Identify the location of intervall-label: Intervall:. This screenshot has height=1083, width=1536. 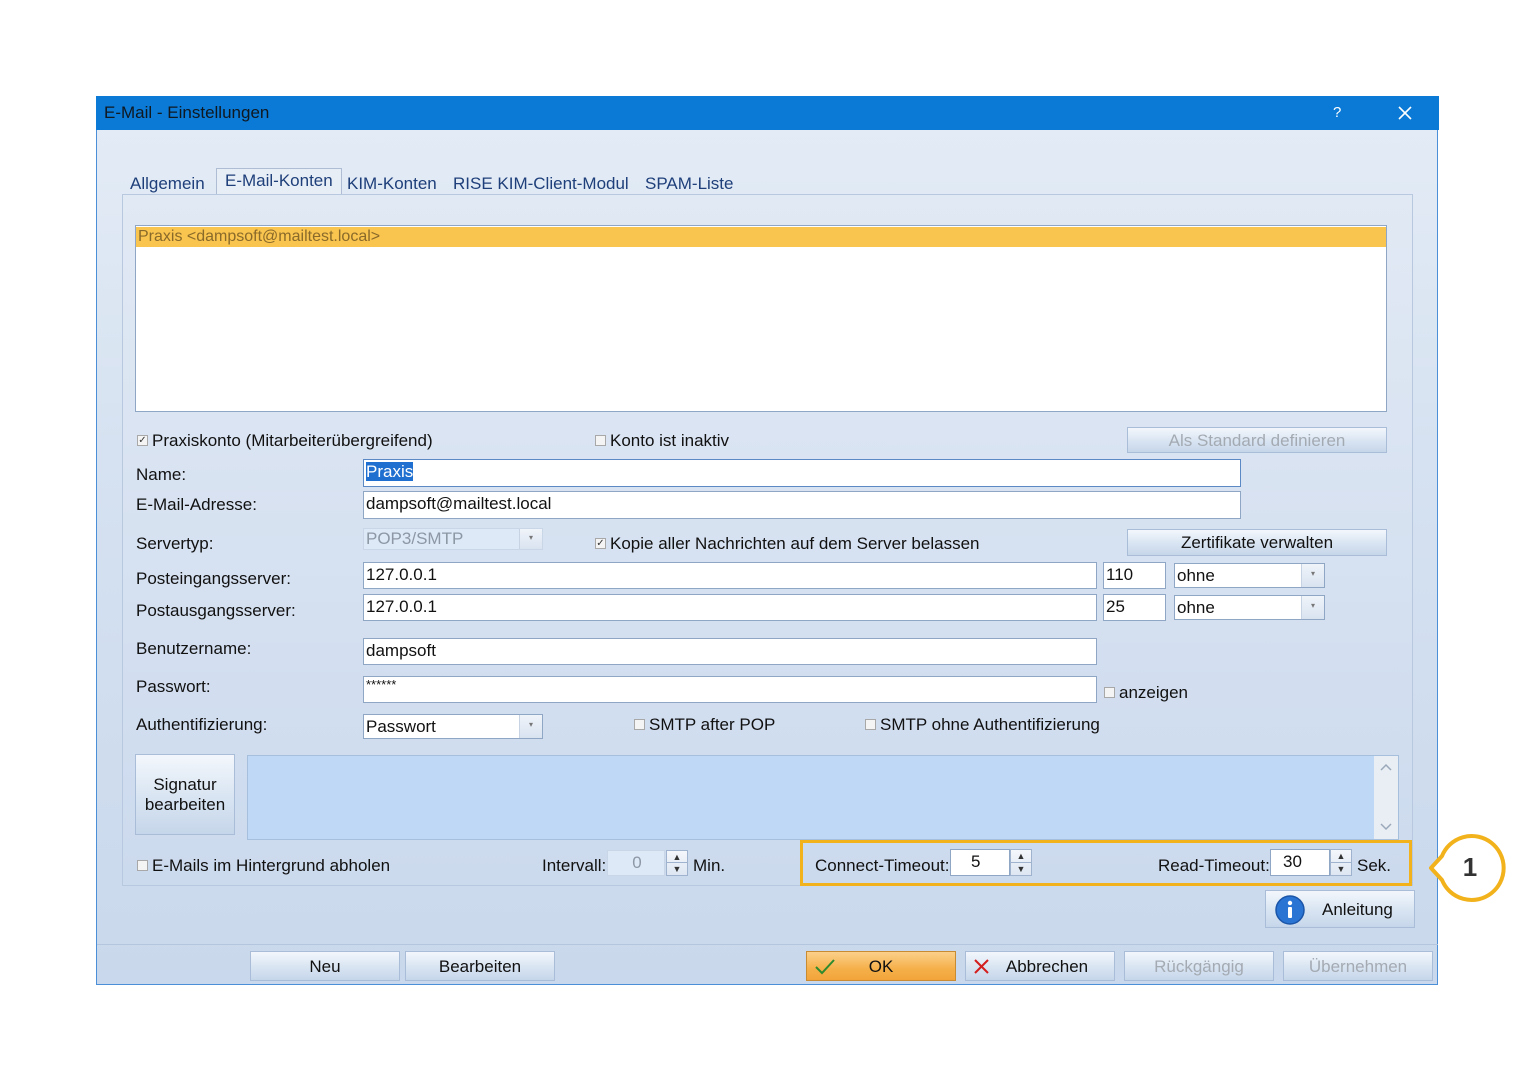
(574, 865).